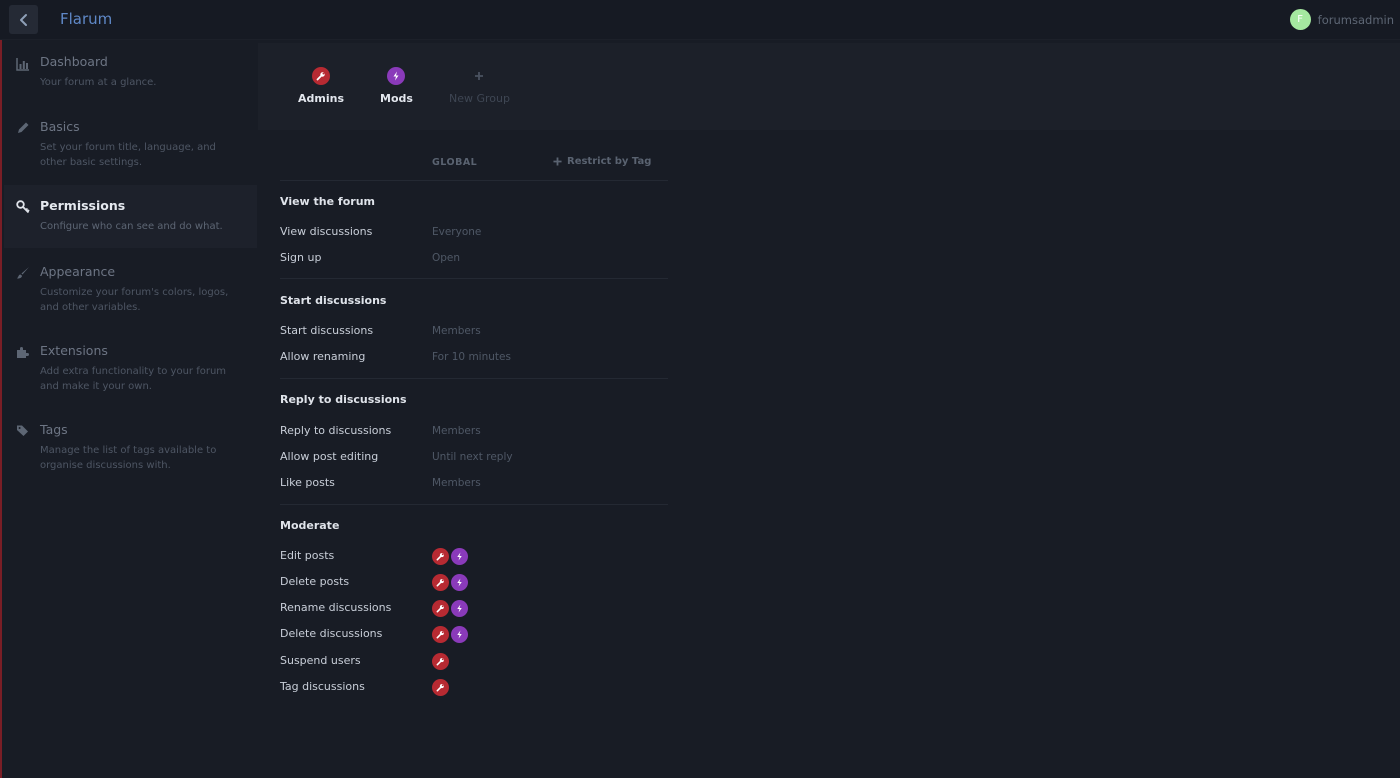 The height and width of the screenshot is (778, 1400). What do you see at coordinates (23, 273) in the screenshot?
I see `paint-brush-icon` at bounding box center [23, 273].